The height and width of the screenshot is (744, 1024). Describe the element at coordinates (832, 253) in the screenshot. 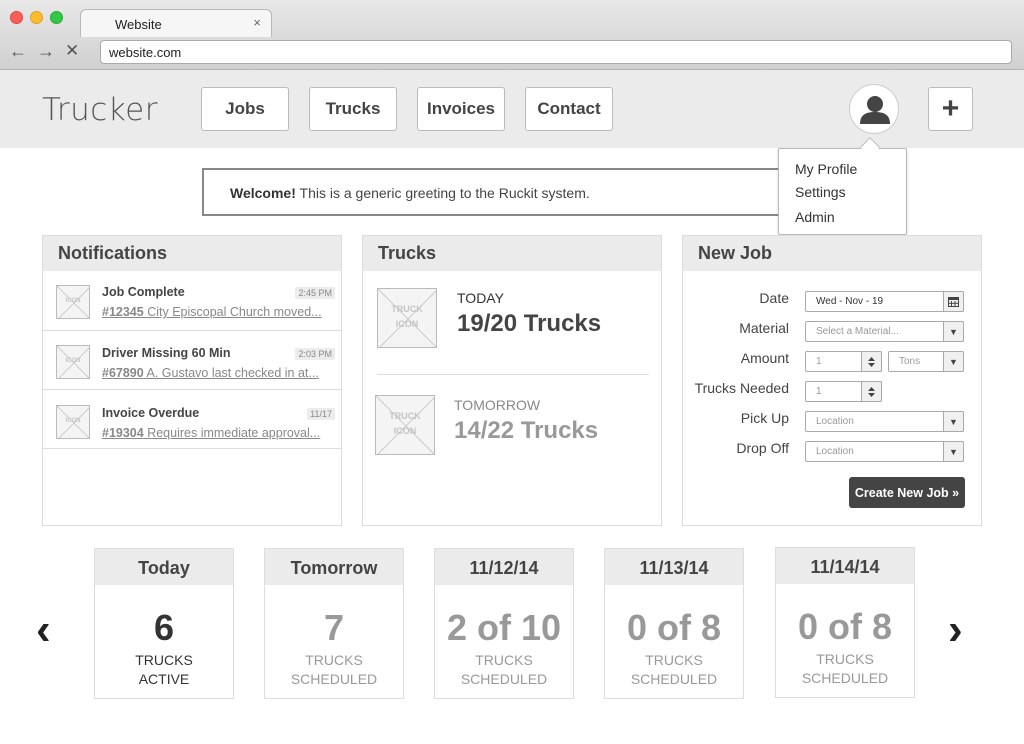

I see `new-job-title: New Job` at that location.